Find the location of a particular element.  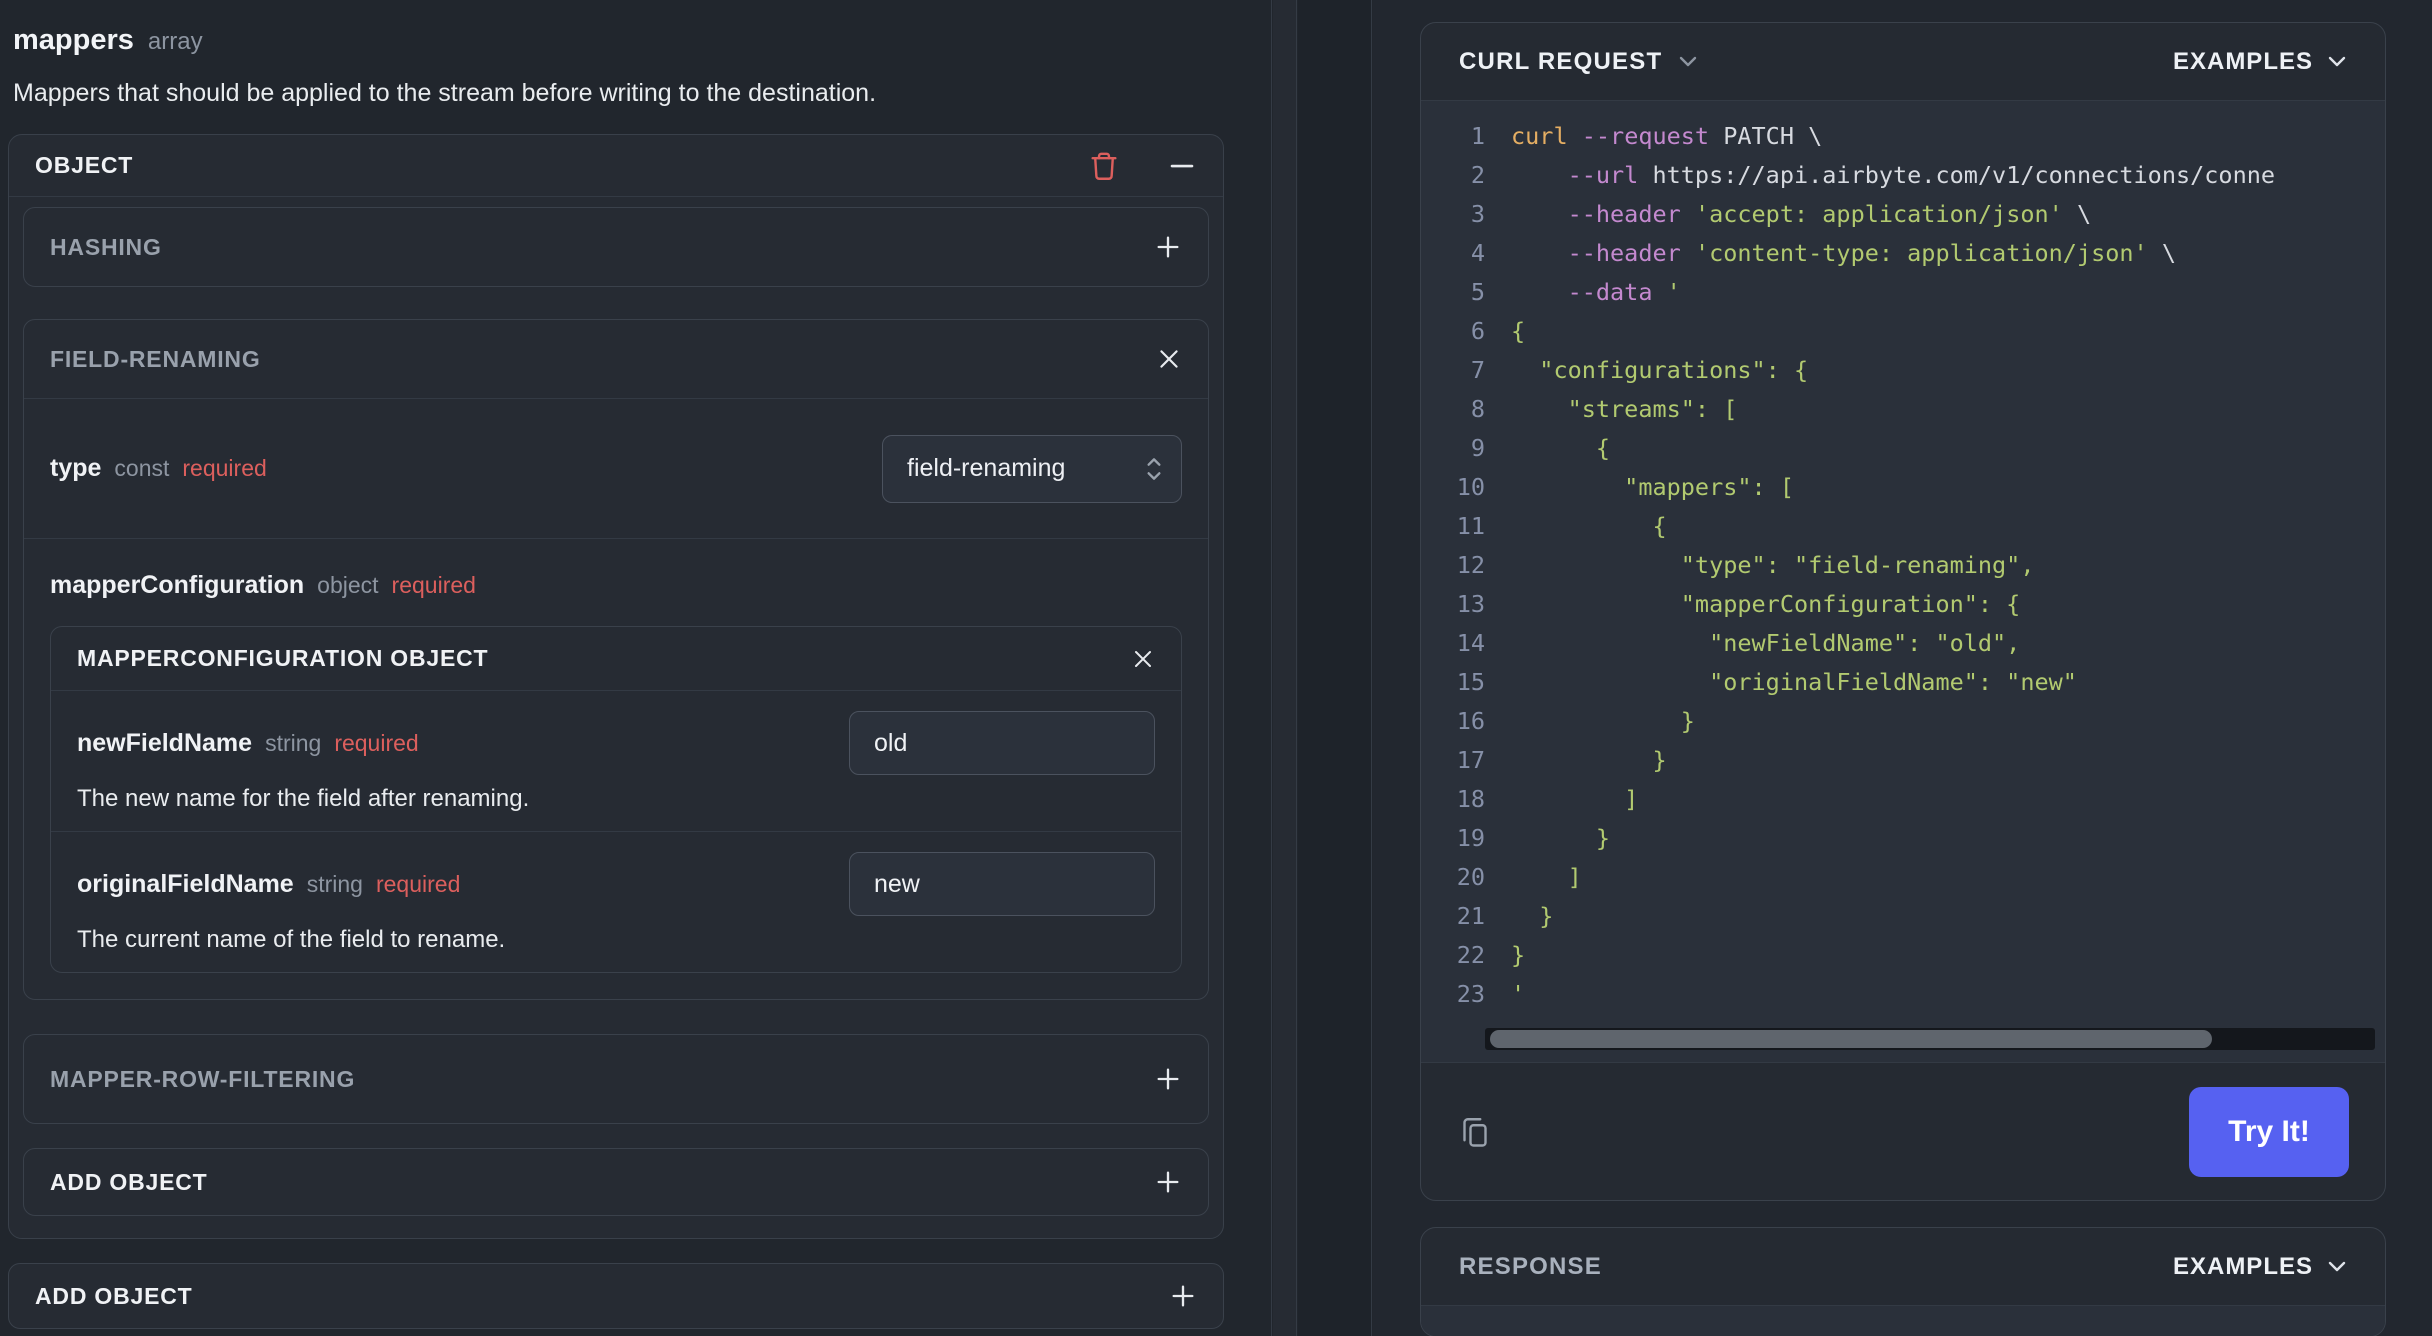

horizontal-scrollbar is located at coordinates (1930, 1039).